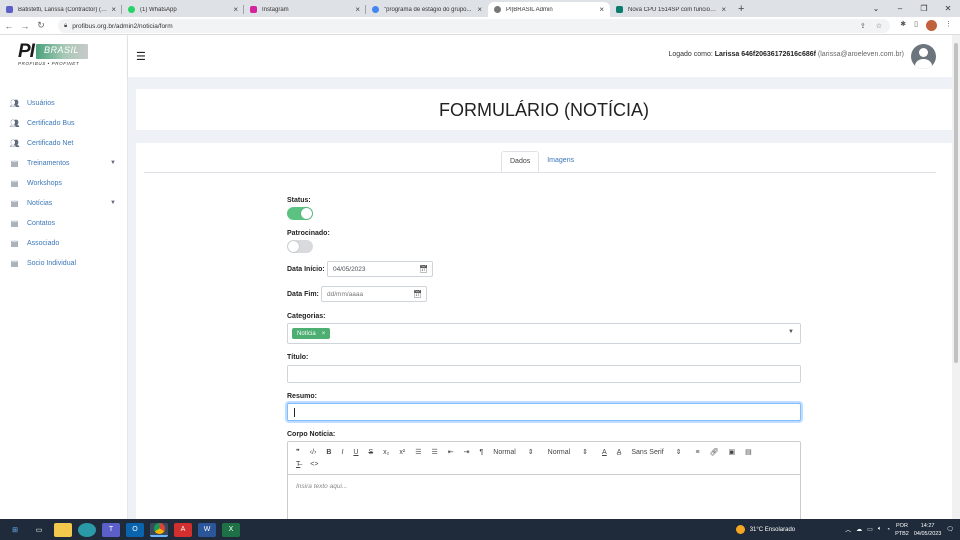 This screenshot has height=540, width=960. I want to click on weather-text: 31°C Ensolarado, so click(772, 530).